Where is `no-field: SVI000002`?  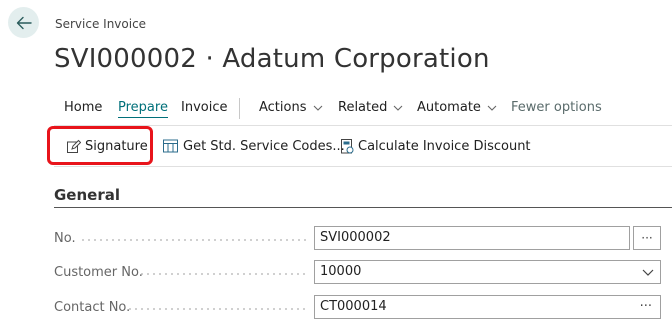 no-field: SVI000002 is located at coordinates (472, 238).